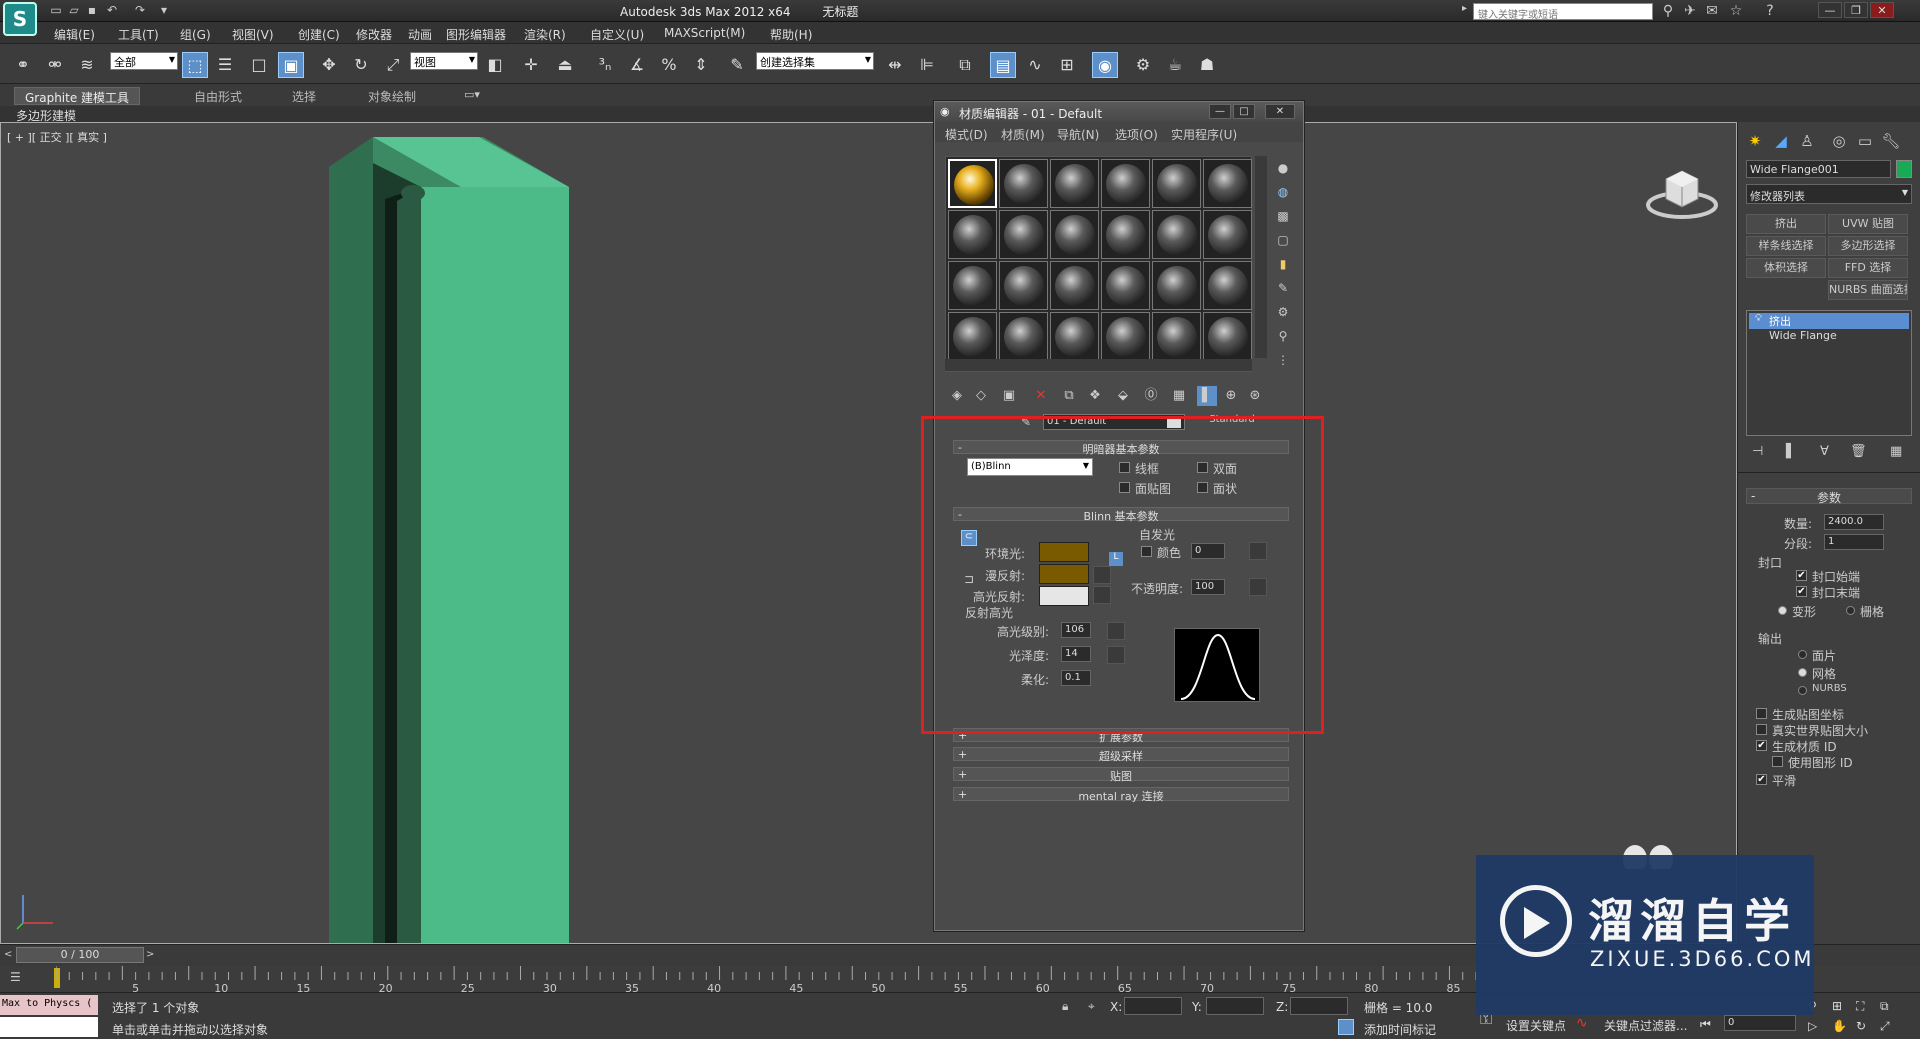 Image resolution: width=1920 pixels, height=1039 pixels. I want to click on configure-sets-icon: ▦, so click(1896, 451).